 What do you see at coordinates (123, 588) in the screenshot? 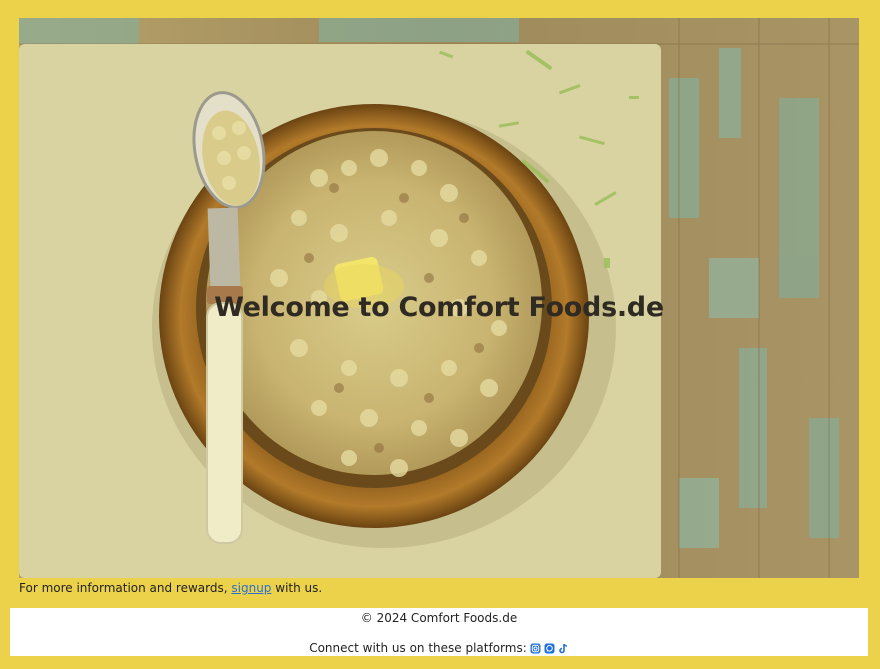
I see `rewards-info-prefix: For more information and rewards,` at bounding box center [123, 588].